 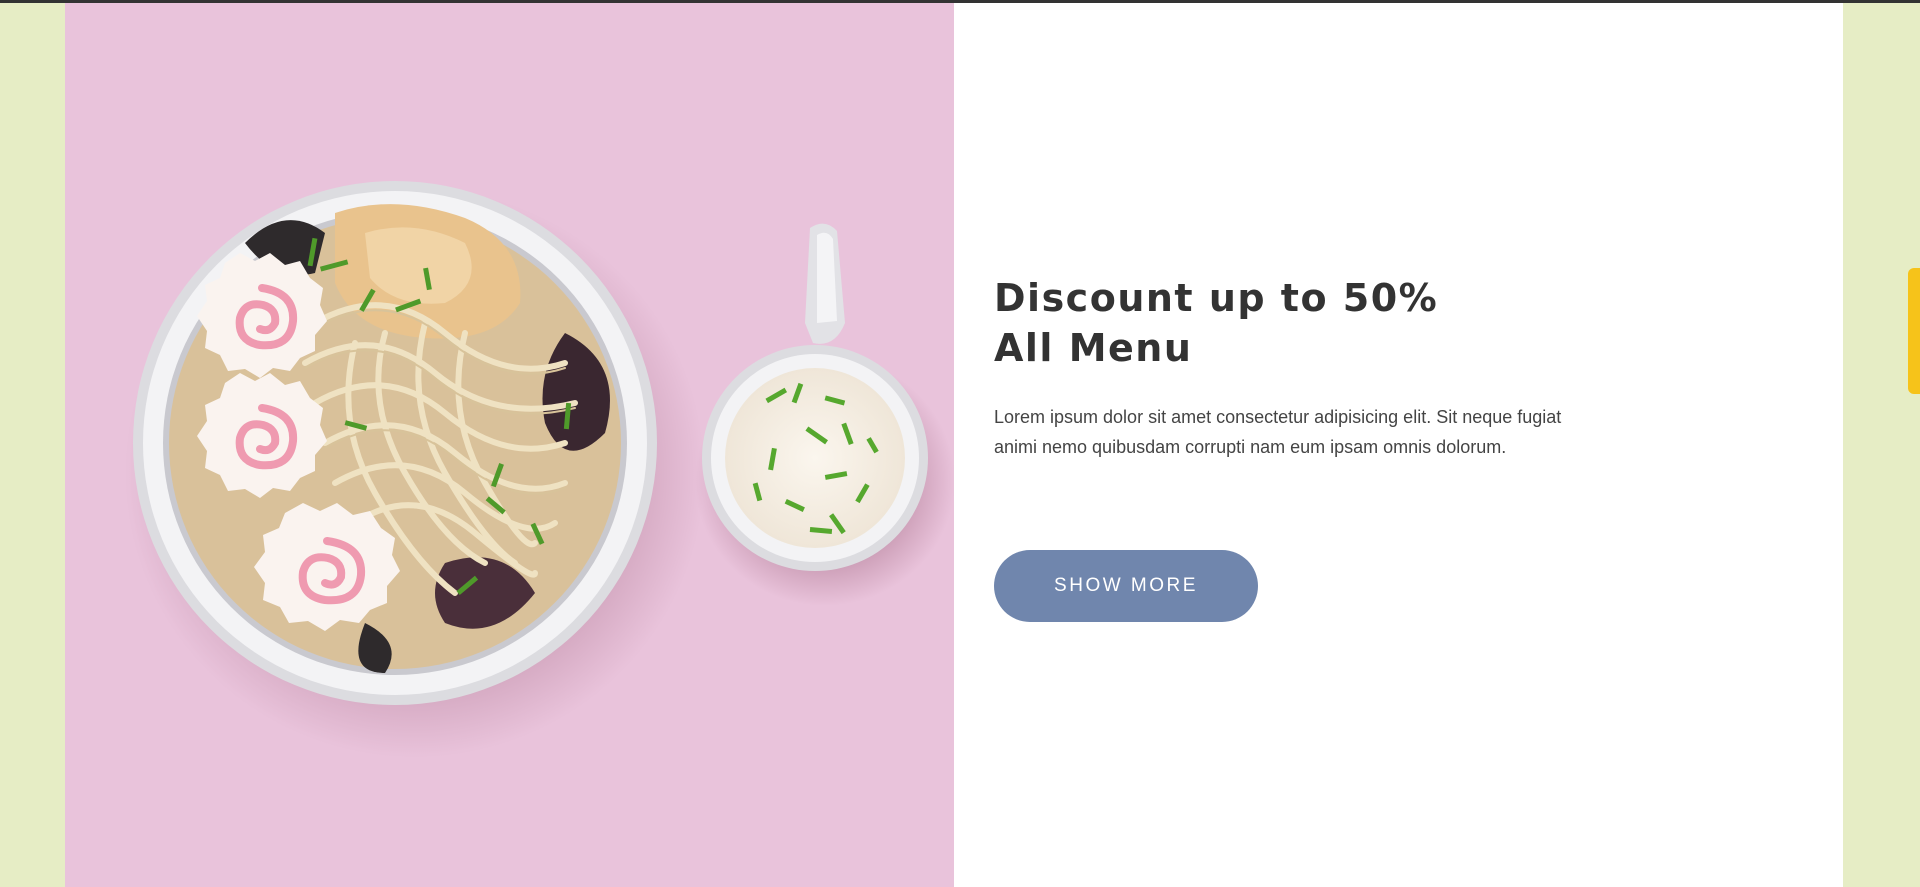 What do you see at coordinates (960, 1) in the screenshot?
I see `top-border` at bounding box center [960, 1].